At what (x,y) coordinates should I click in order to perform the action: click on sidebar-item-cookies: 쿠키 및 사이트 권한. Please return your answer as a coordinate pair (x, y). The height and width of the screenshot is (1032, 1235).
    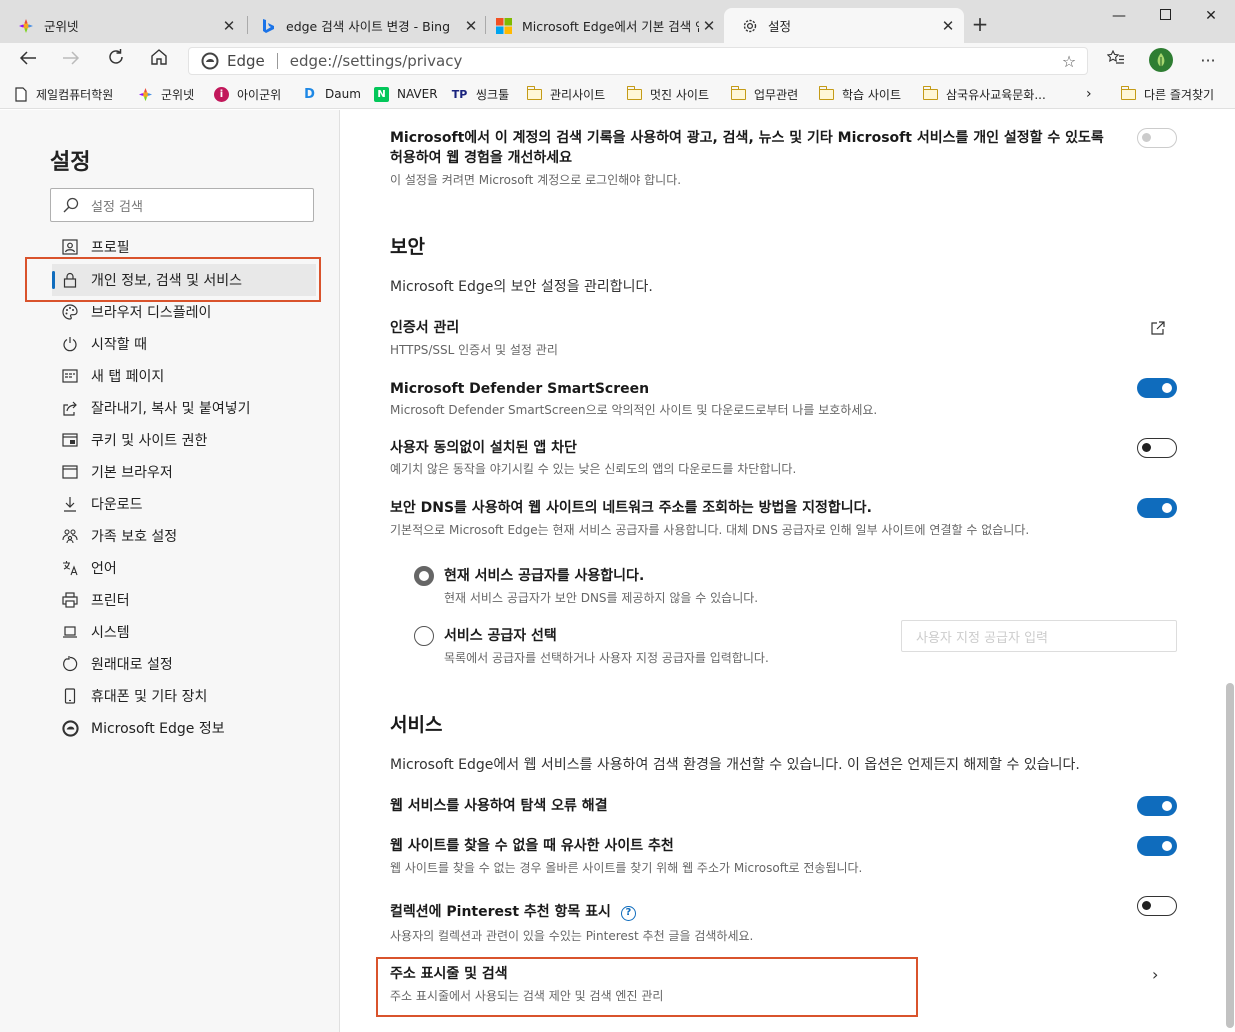
    Looking at the image, I should click on (184, 440).